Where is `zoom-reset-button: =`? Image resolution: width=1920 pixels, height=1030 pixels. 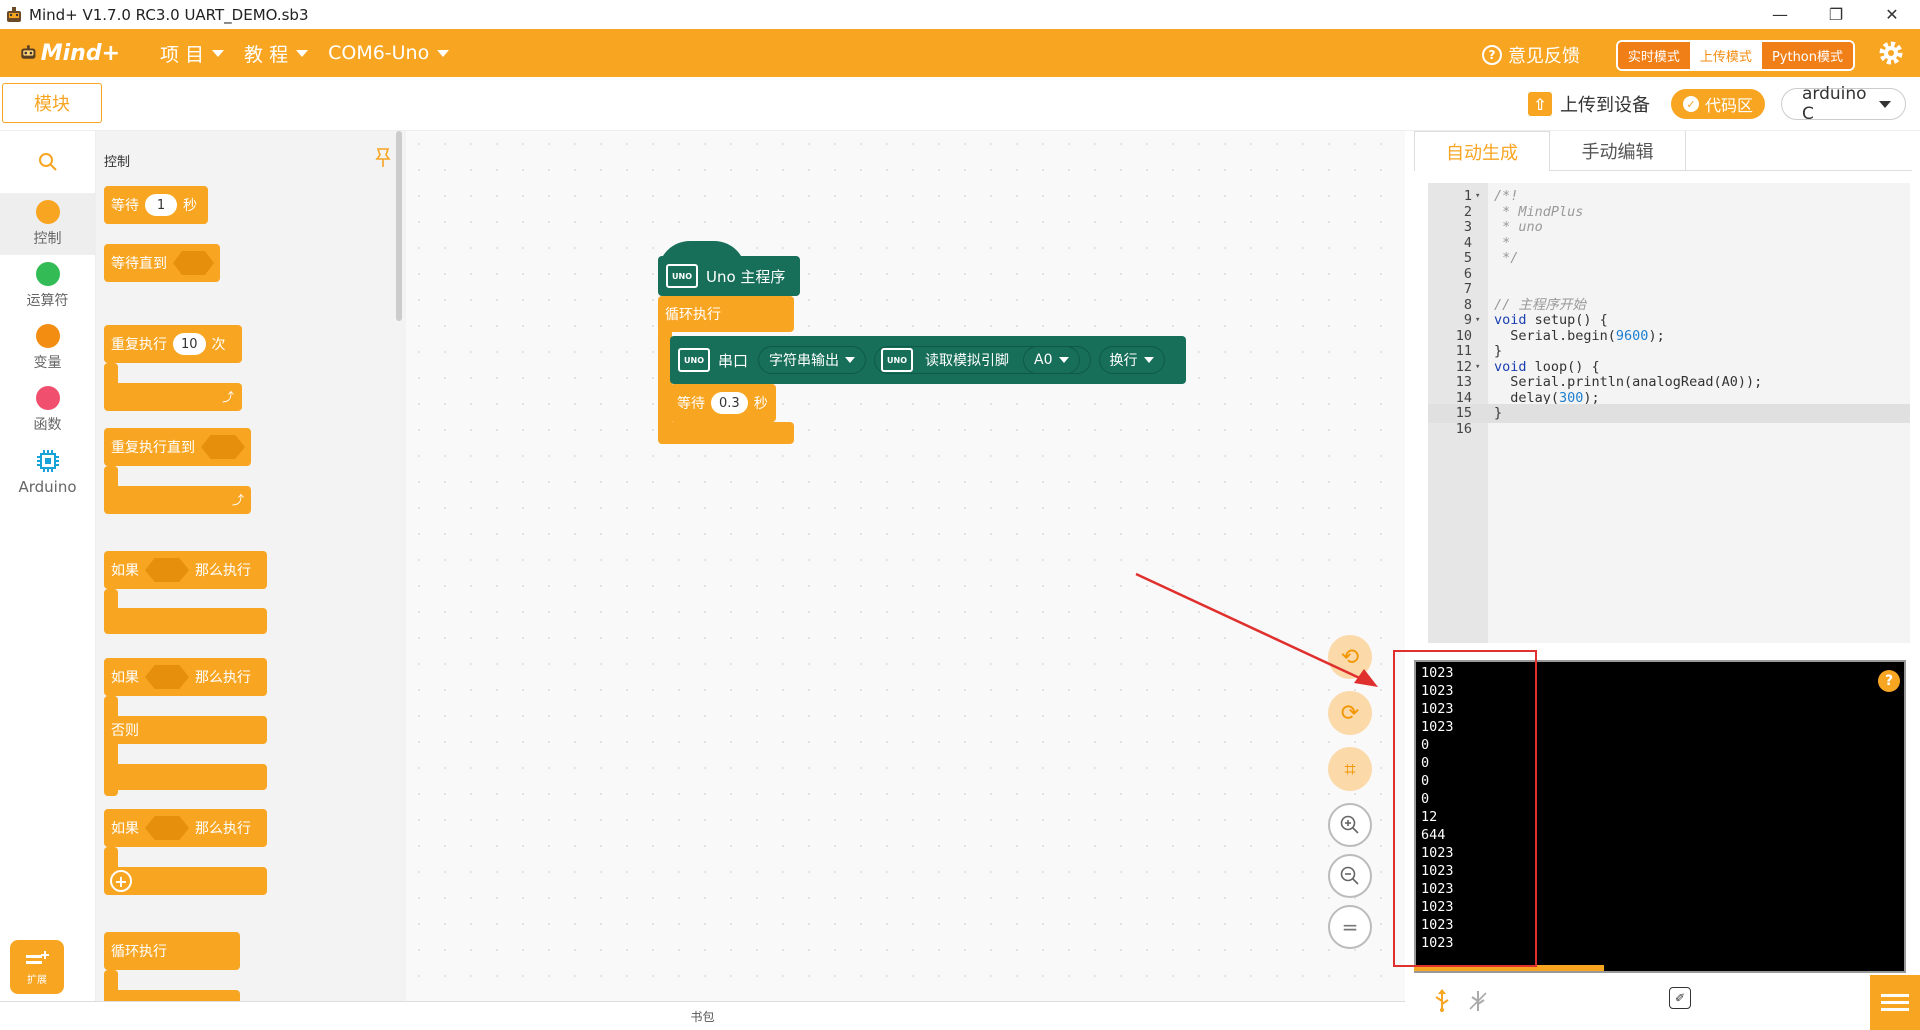 zoom-reset-button: = is located at coordinates (1350, 927).